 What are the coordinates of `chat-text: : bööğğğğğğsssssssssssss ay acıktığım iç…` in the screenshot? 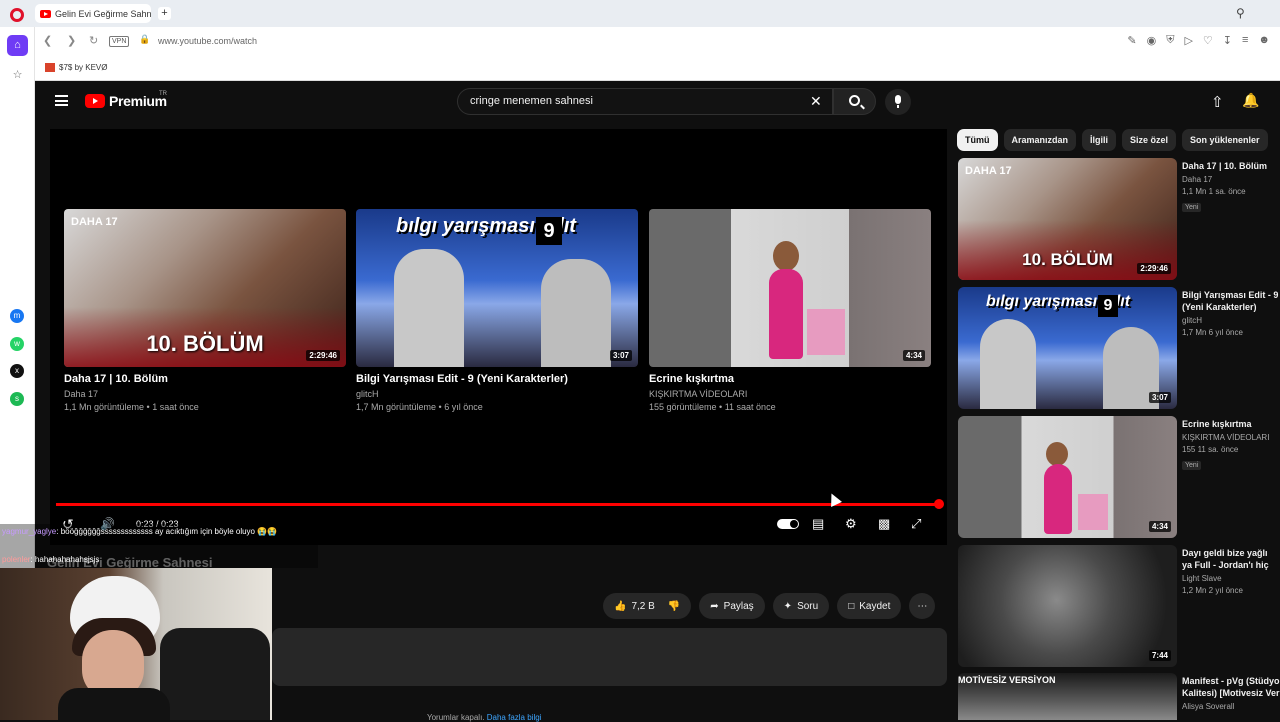 It's located at (167, 531).